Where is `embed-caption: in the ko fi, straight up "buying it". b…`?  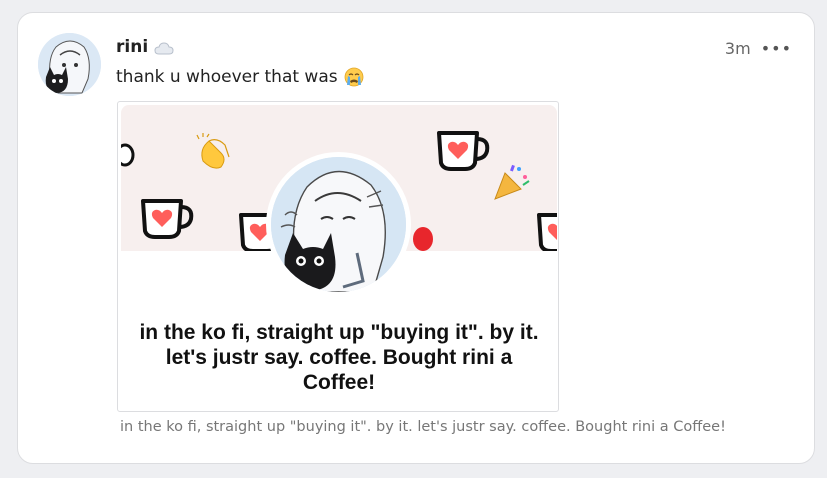
embed-caption: in the ko fi, straight up "buying it". b… is located at coordinates (423, 427).